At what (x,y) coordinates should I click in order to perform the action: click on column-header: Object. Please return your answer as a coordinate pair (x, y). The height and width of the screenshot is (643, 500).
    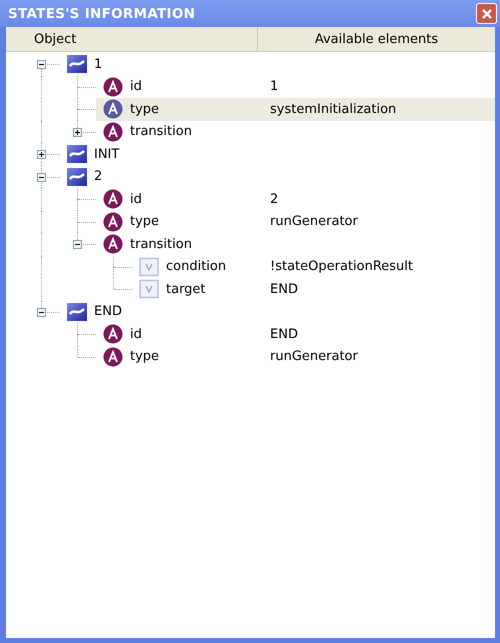
    Looking at the image, I should click on (132, 39).